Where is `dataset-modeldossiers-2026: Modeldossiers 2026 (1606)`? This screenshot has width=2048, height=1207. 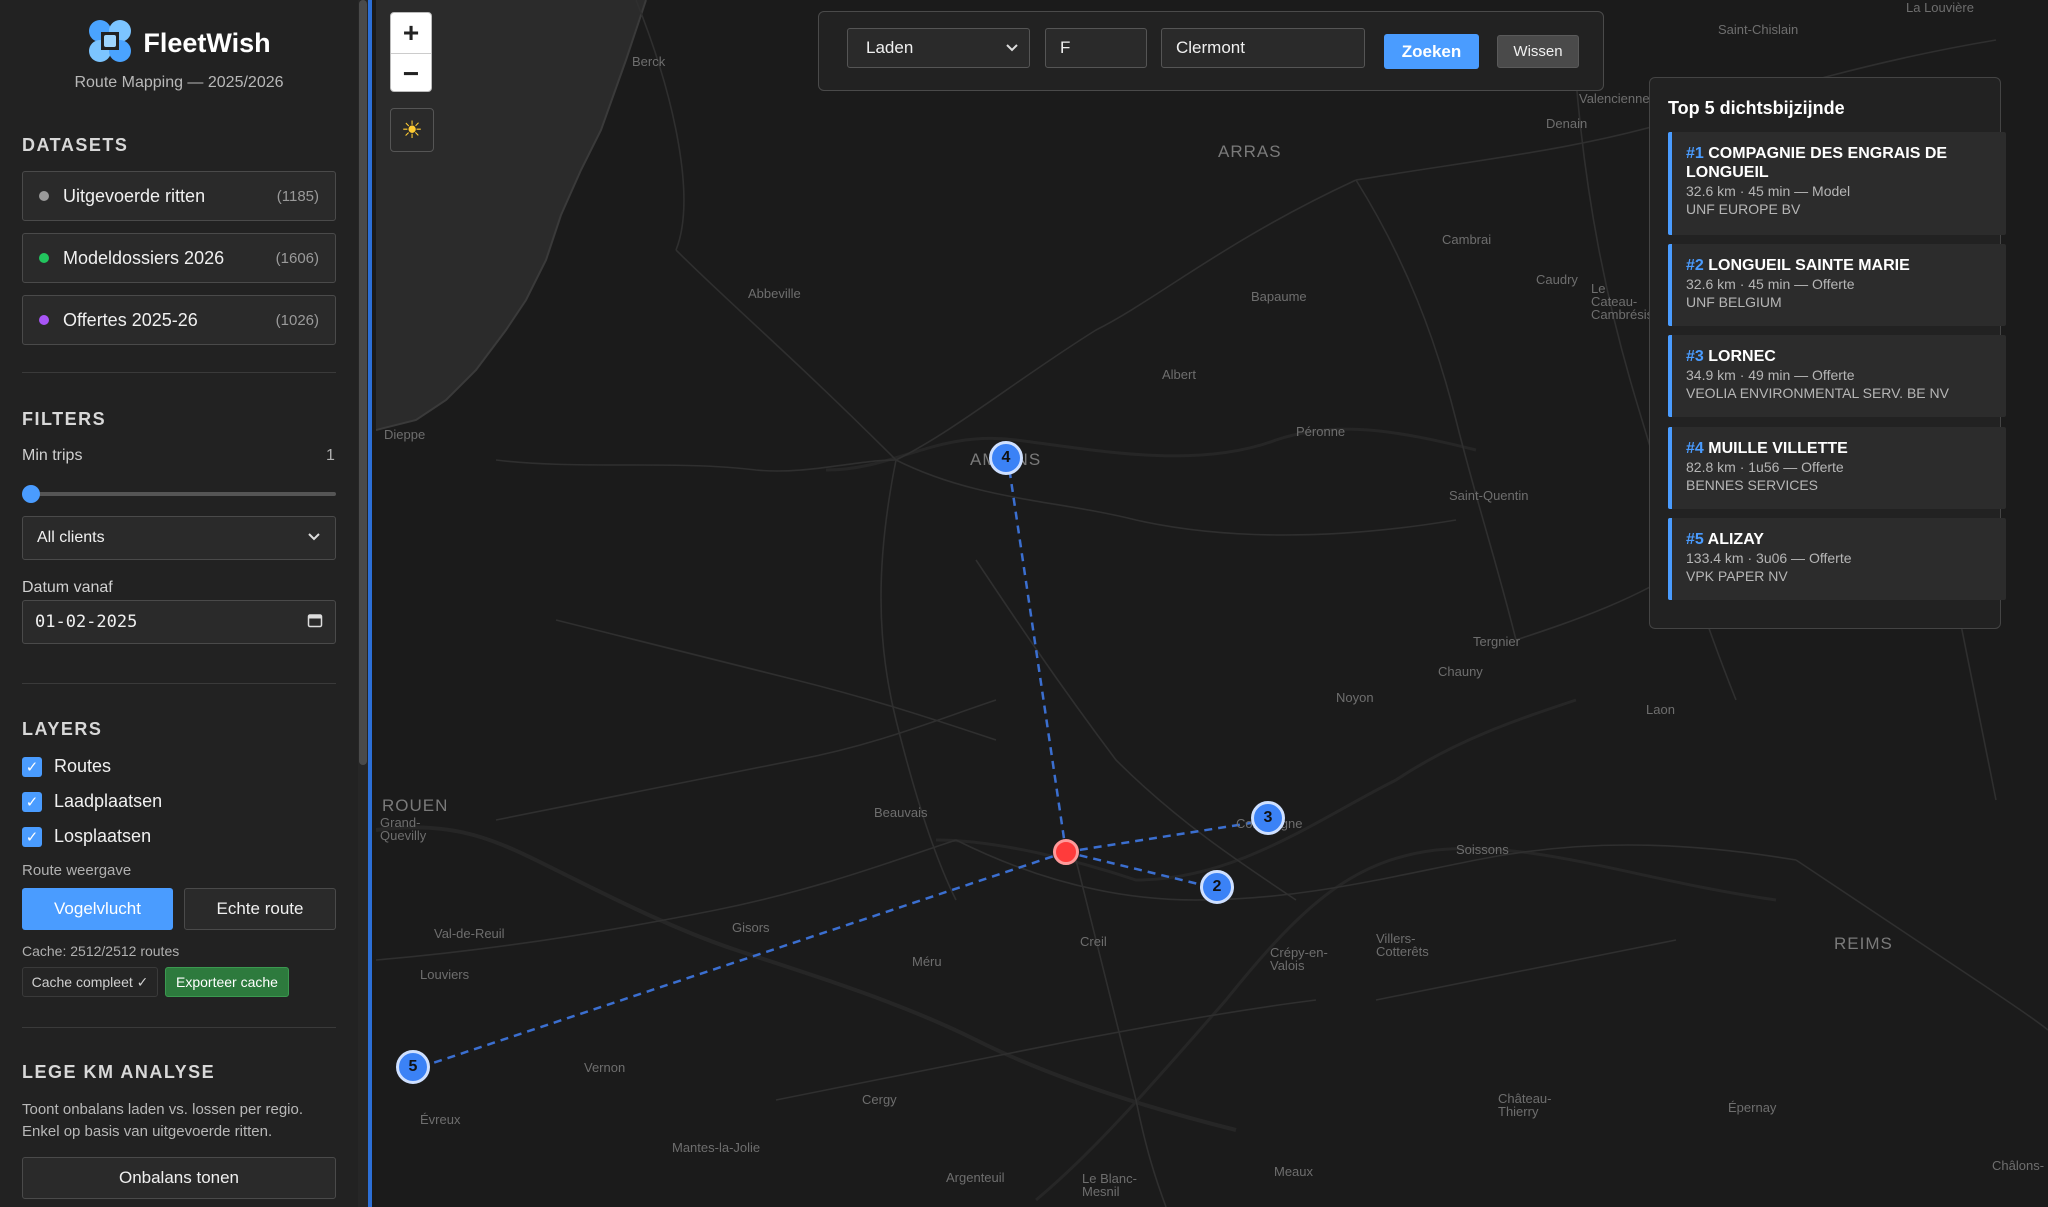 dataset-modeldossiers-2026: Modeldossiers 2026 (1606) is located at coordinates (179, 258).